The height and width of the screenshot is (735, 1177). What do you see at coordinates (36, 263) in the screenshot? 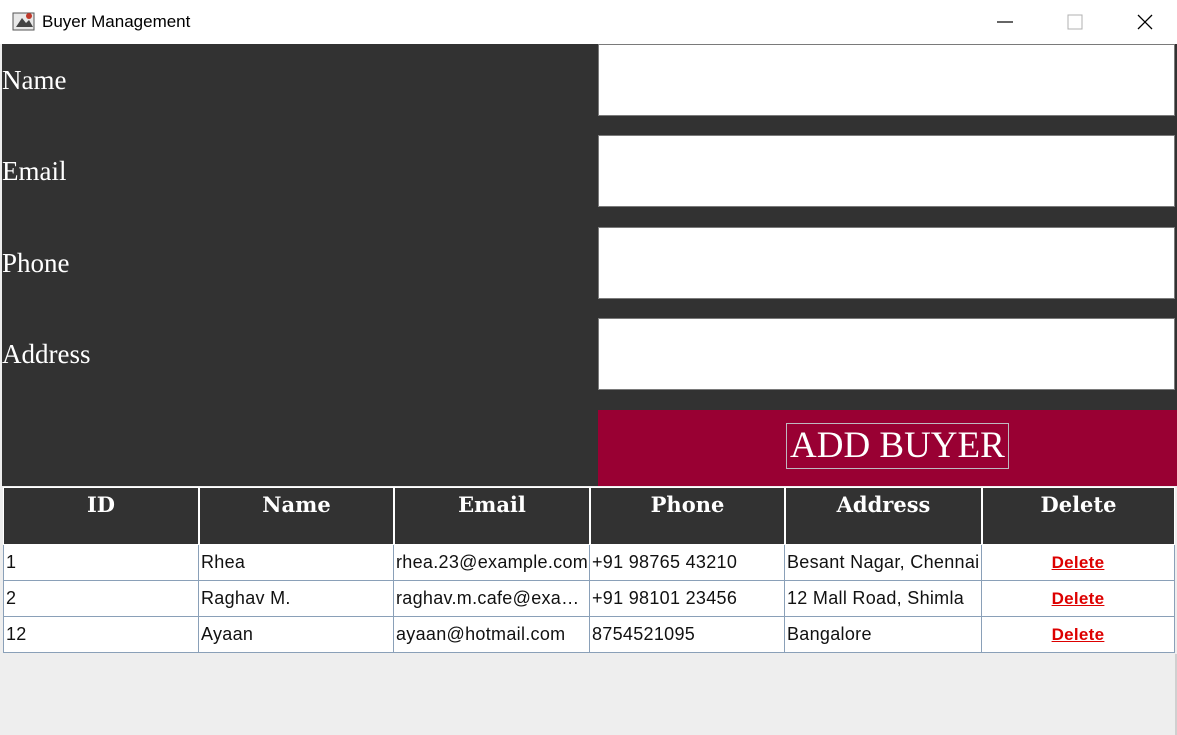
I see `phone-label: Phone` at bounding box center [36, 263].